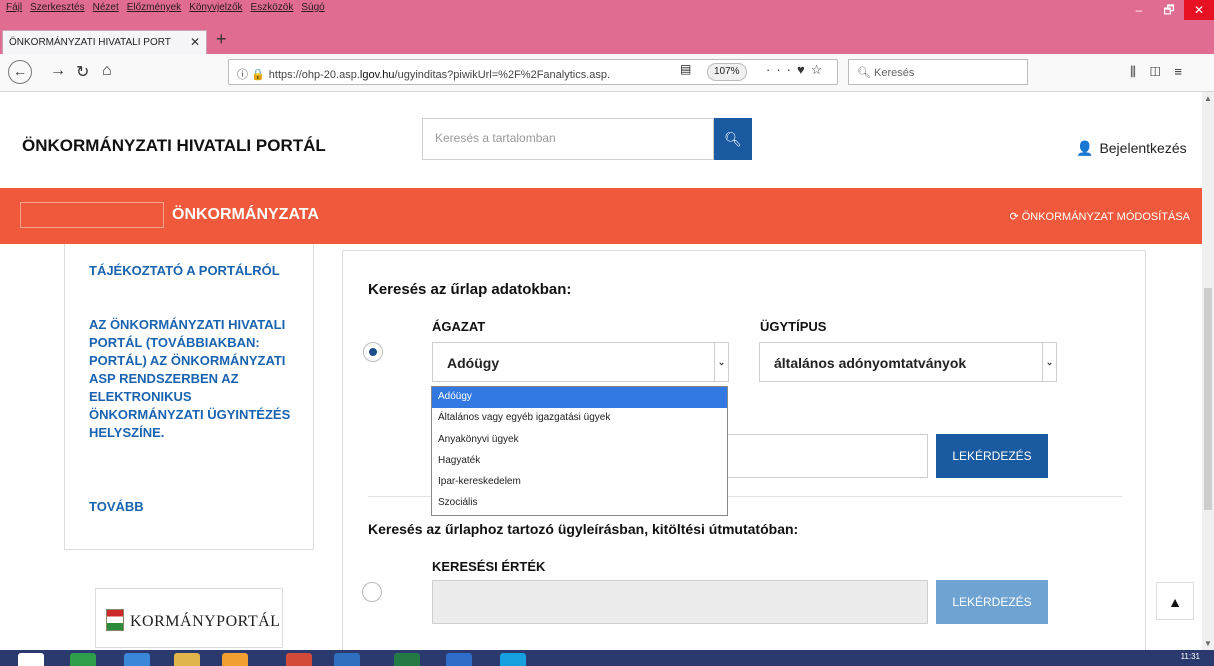 The width and height of the screenshot is (1214, 666). Describe the element at coordinates (894, 73) in the screenshot. I see `browser-search-placeholder: Keresés` at that location.